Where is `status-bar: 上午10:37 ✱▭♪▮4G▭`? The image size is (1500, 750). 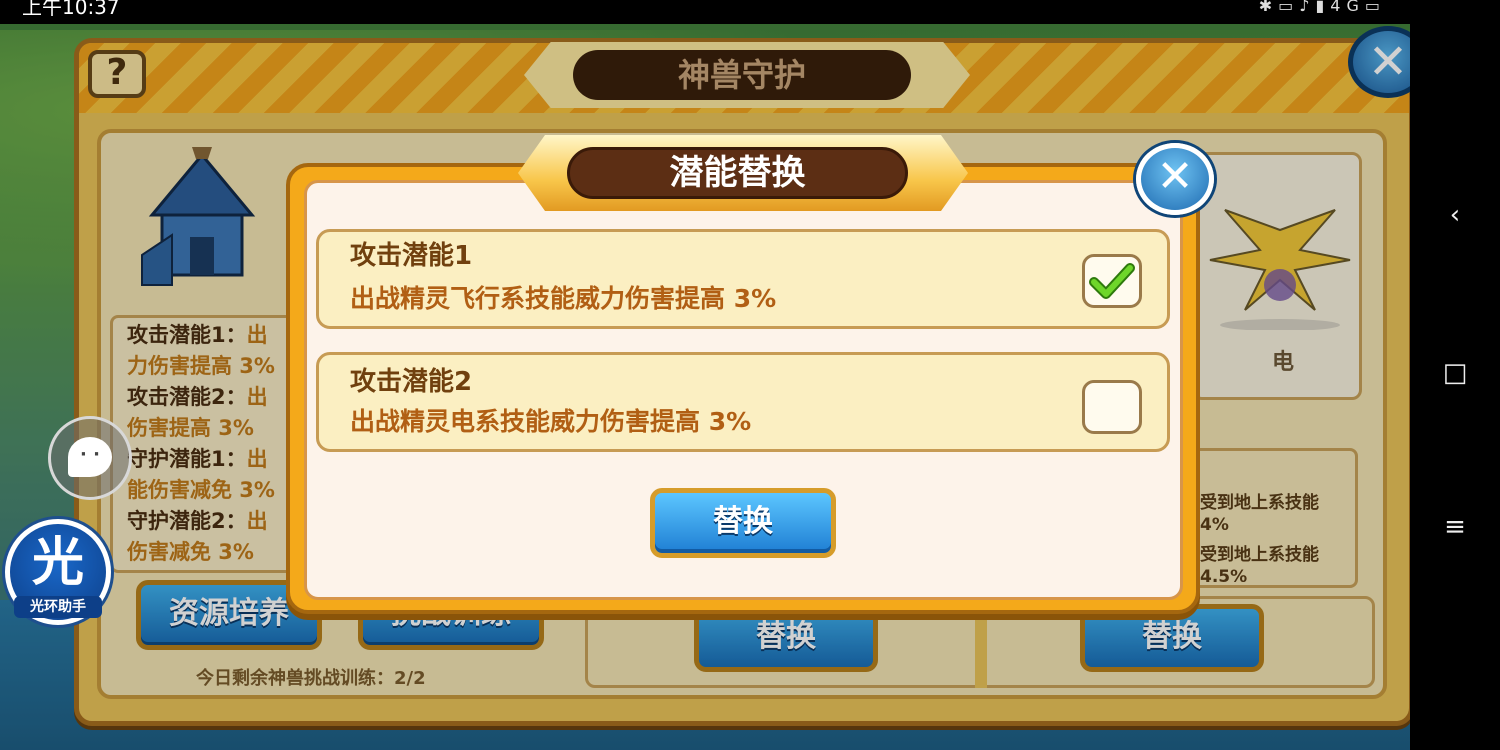 status-bar: 上午10:37 ✱▭♪▮4G▭ is located at coordinates (705, 12).